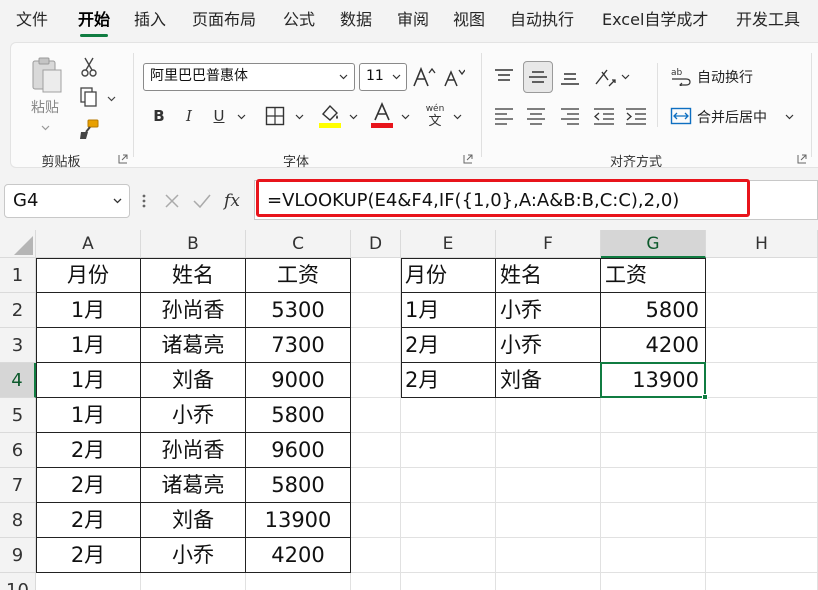  Describe the element at coordinates (219, 116) in the screenshot. I see `underline-button: U` at that location.